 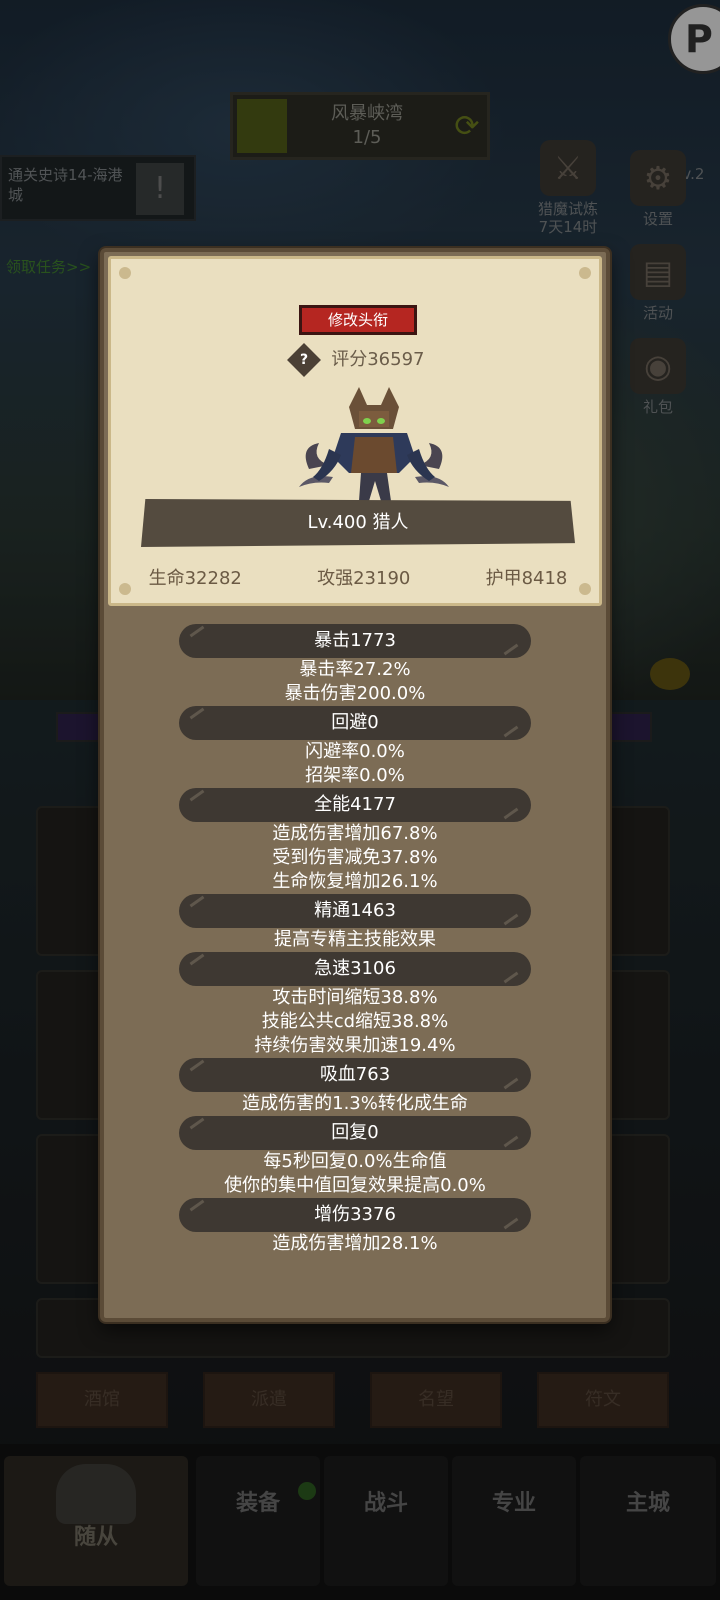 I want to click on attr-line: 受到伤害减免37.8%, so click(x=355, y=857).